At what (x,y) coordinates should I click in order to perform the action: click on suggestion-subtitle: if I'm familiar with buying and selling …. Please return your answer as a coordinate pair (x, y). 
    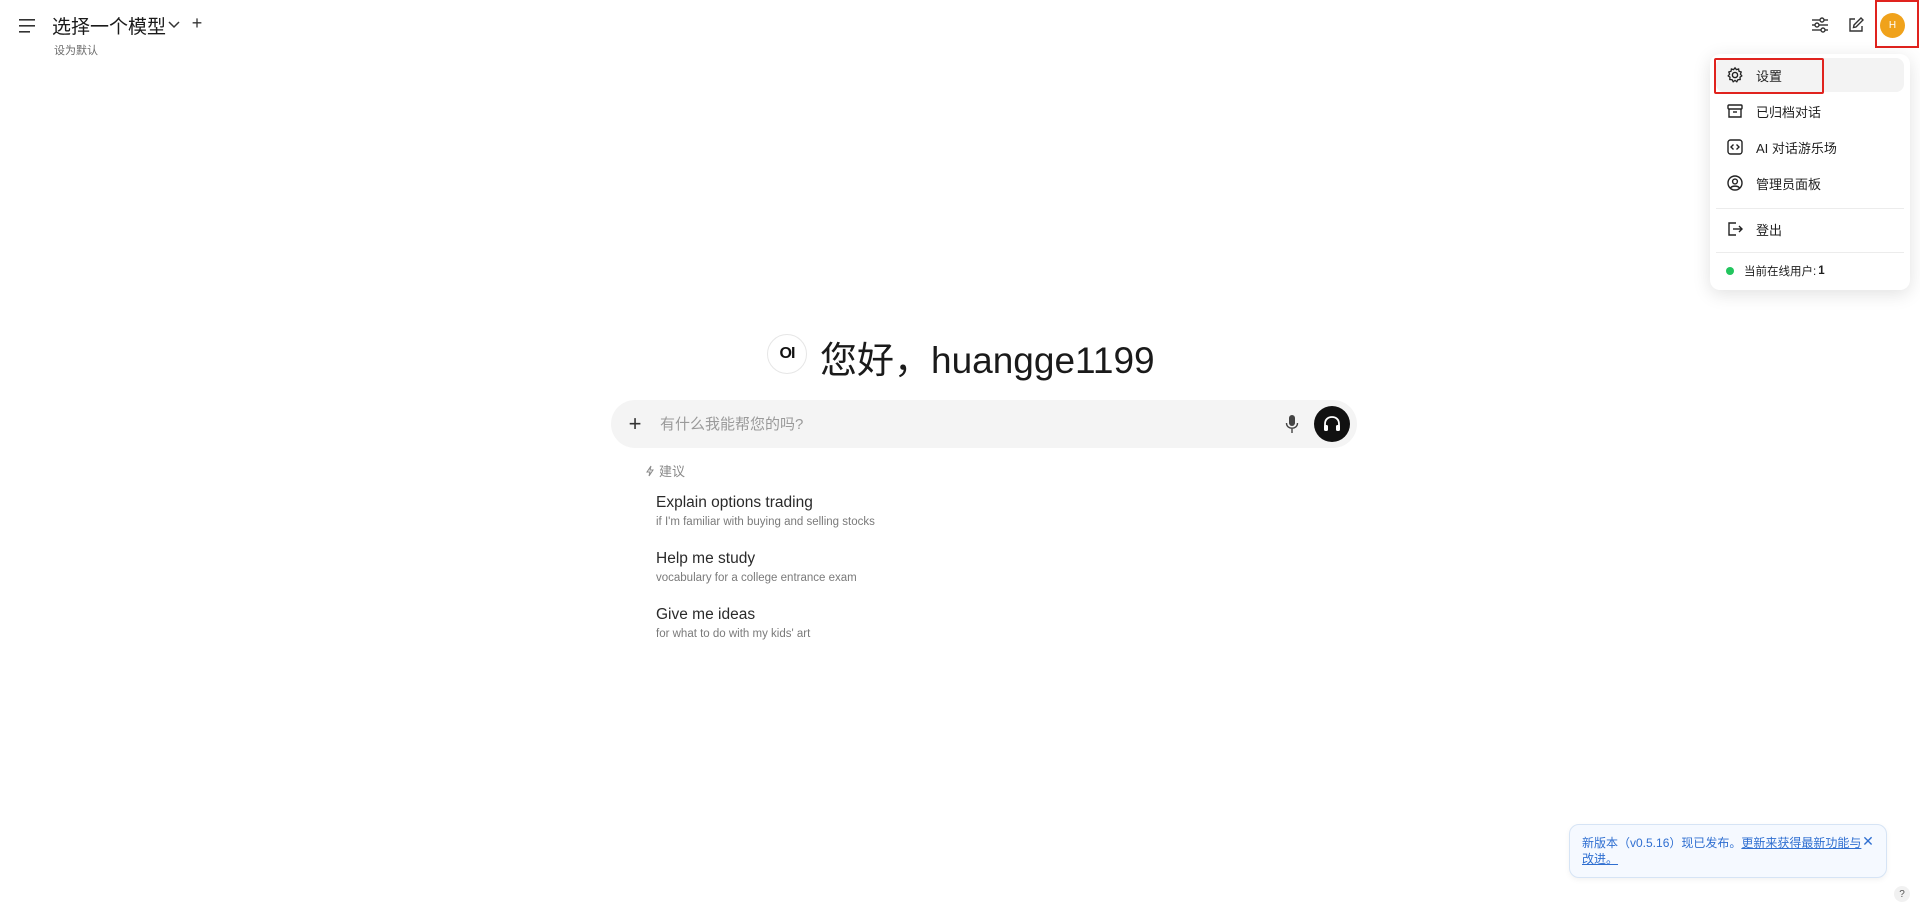
    Looking at the image, I should click on (765, 522).